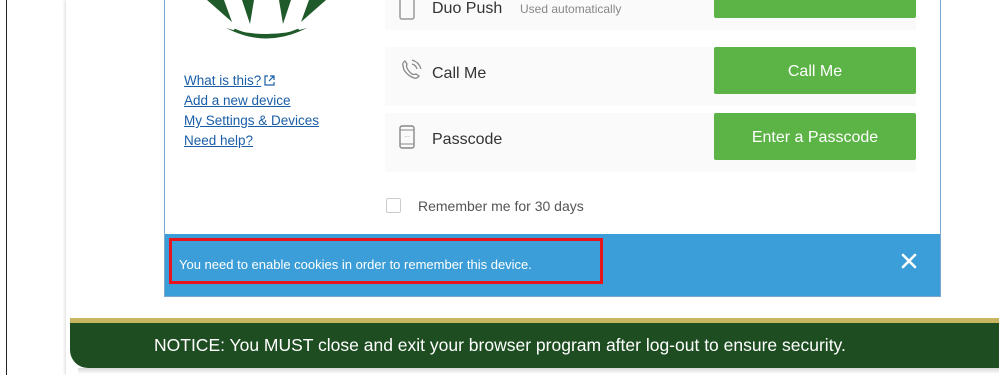 The height and width of the screenshot is (375, 999). What do you see at coordinates (467, 139) in the screenshot?
I see `passcode-label: Passcode` at bounding box center [467, 139].